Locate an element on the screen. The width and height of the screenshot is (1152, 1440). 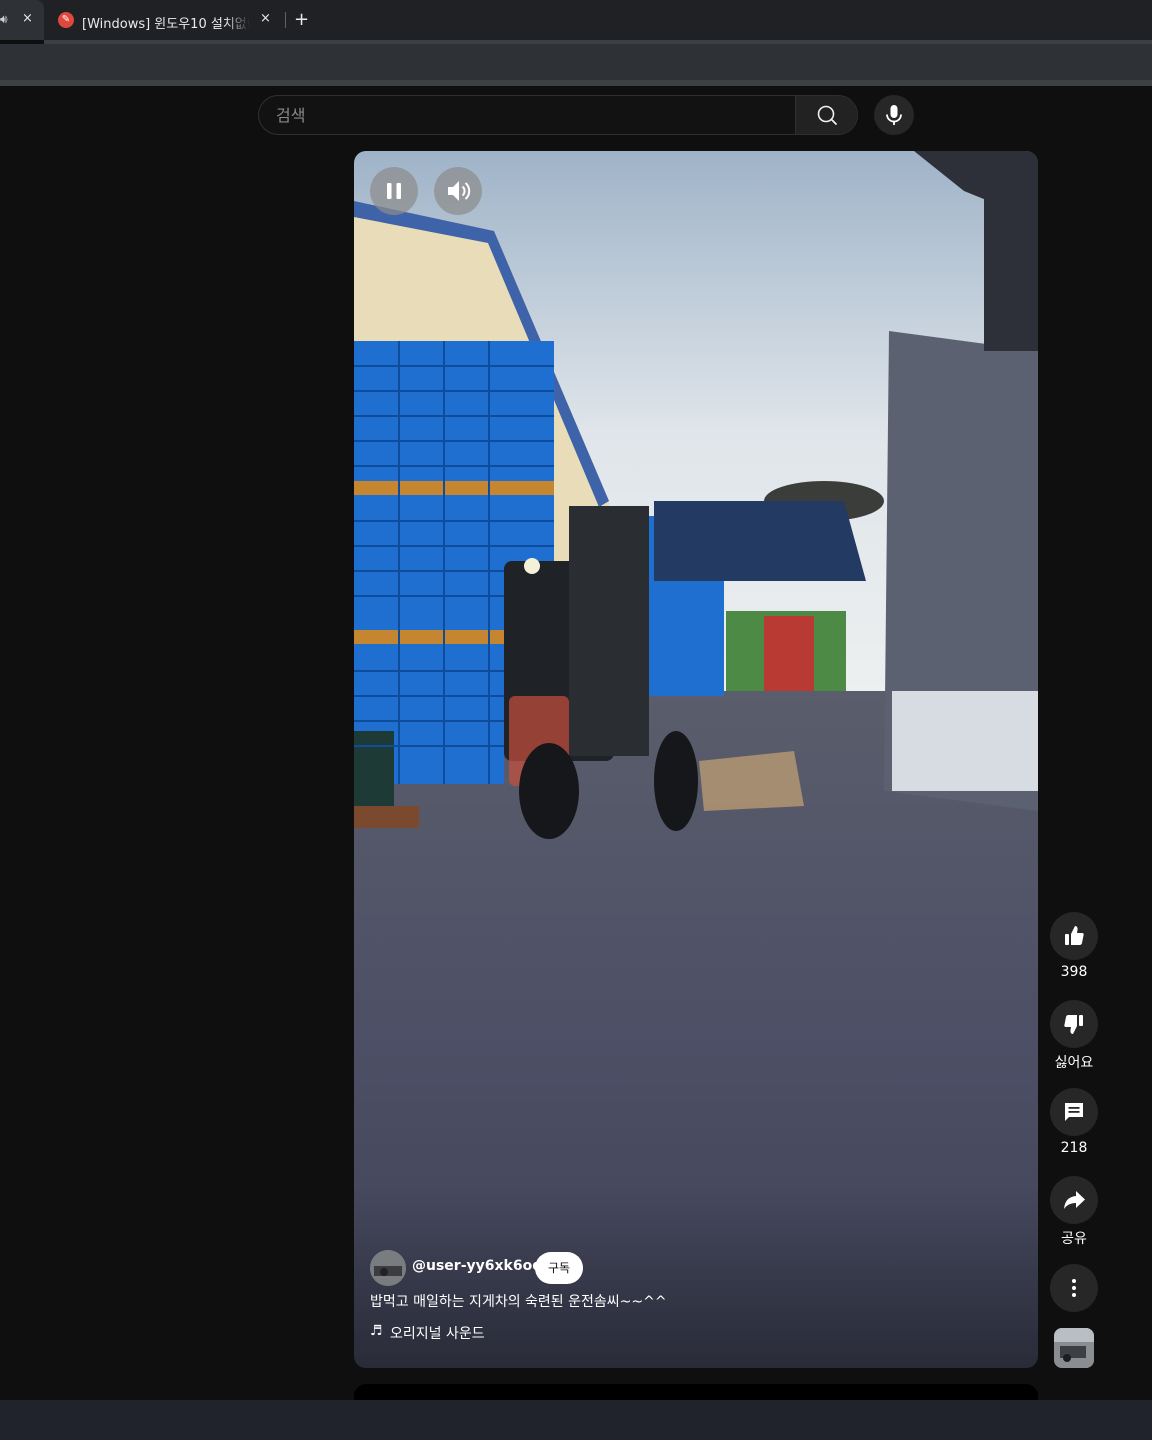
search-button is located at coordinates (826, 115).